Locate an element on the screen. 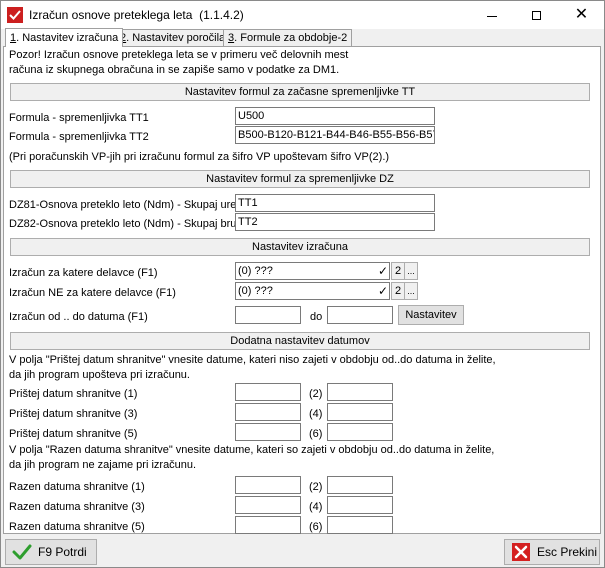 This screenshot has height=568, width=605. close-button: ✕ is located at coordinates (581, 15).